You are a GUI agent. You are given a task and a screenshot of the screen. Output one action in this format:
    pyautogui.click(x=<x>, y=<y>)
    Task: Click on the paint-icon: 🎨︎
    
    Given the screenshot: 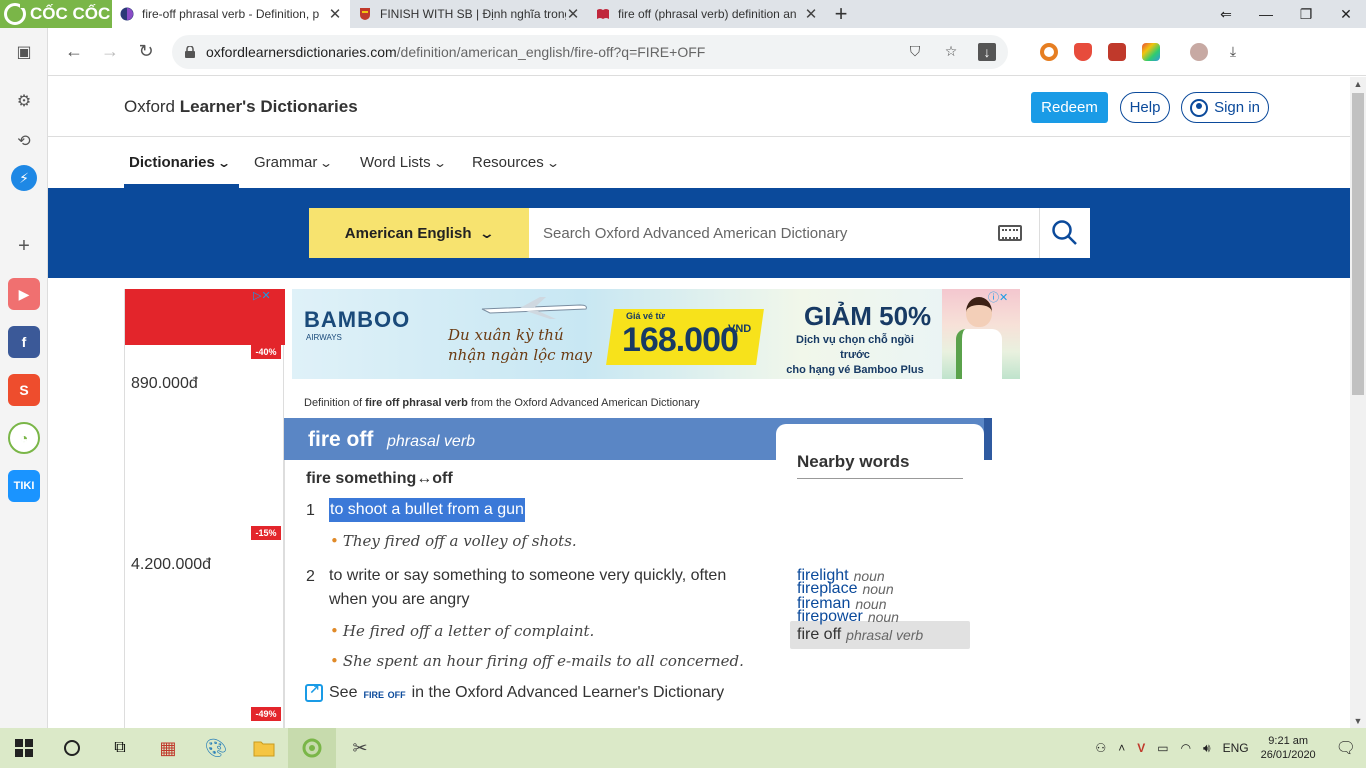 What is the action you would take?
    pyautogui.click(x=216, y=748)
    